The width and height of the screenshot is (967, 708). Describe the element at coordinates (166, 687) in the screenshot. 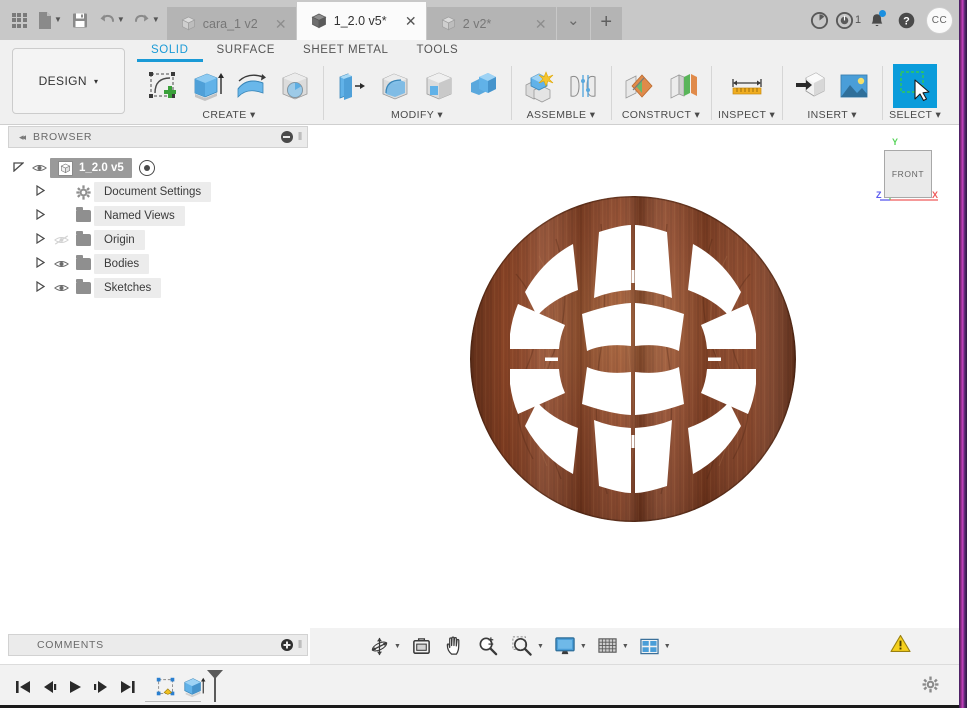

I see `timeline-sketch-feature` at that location.